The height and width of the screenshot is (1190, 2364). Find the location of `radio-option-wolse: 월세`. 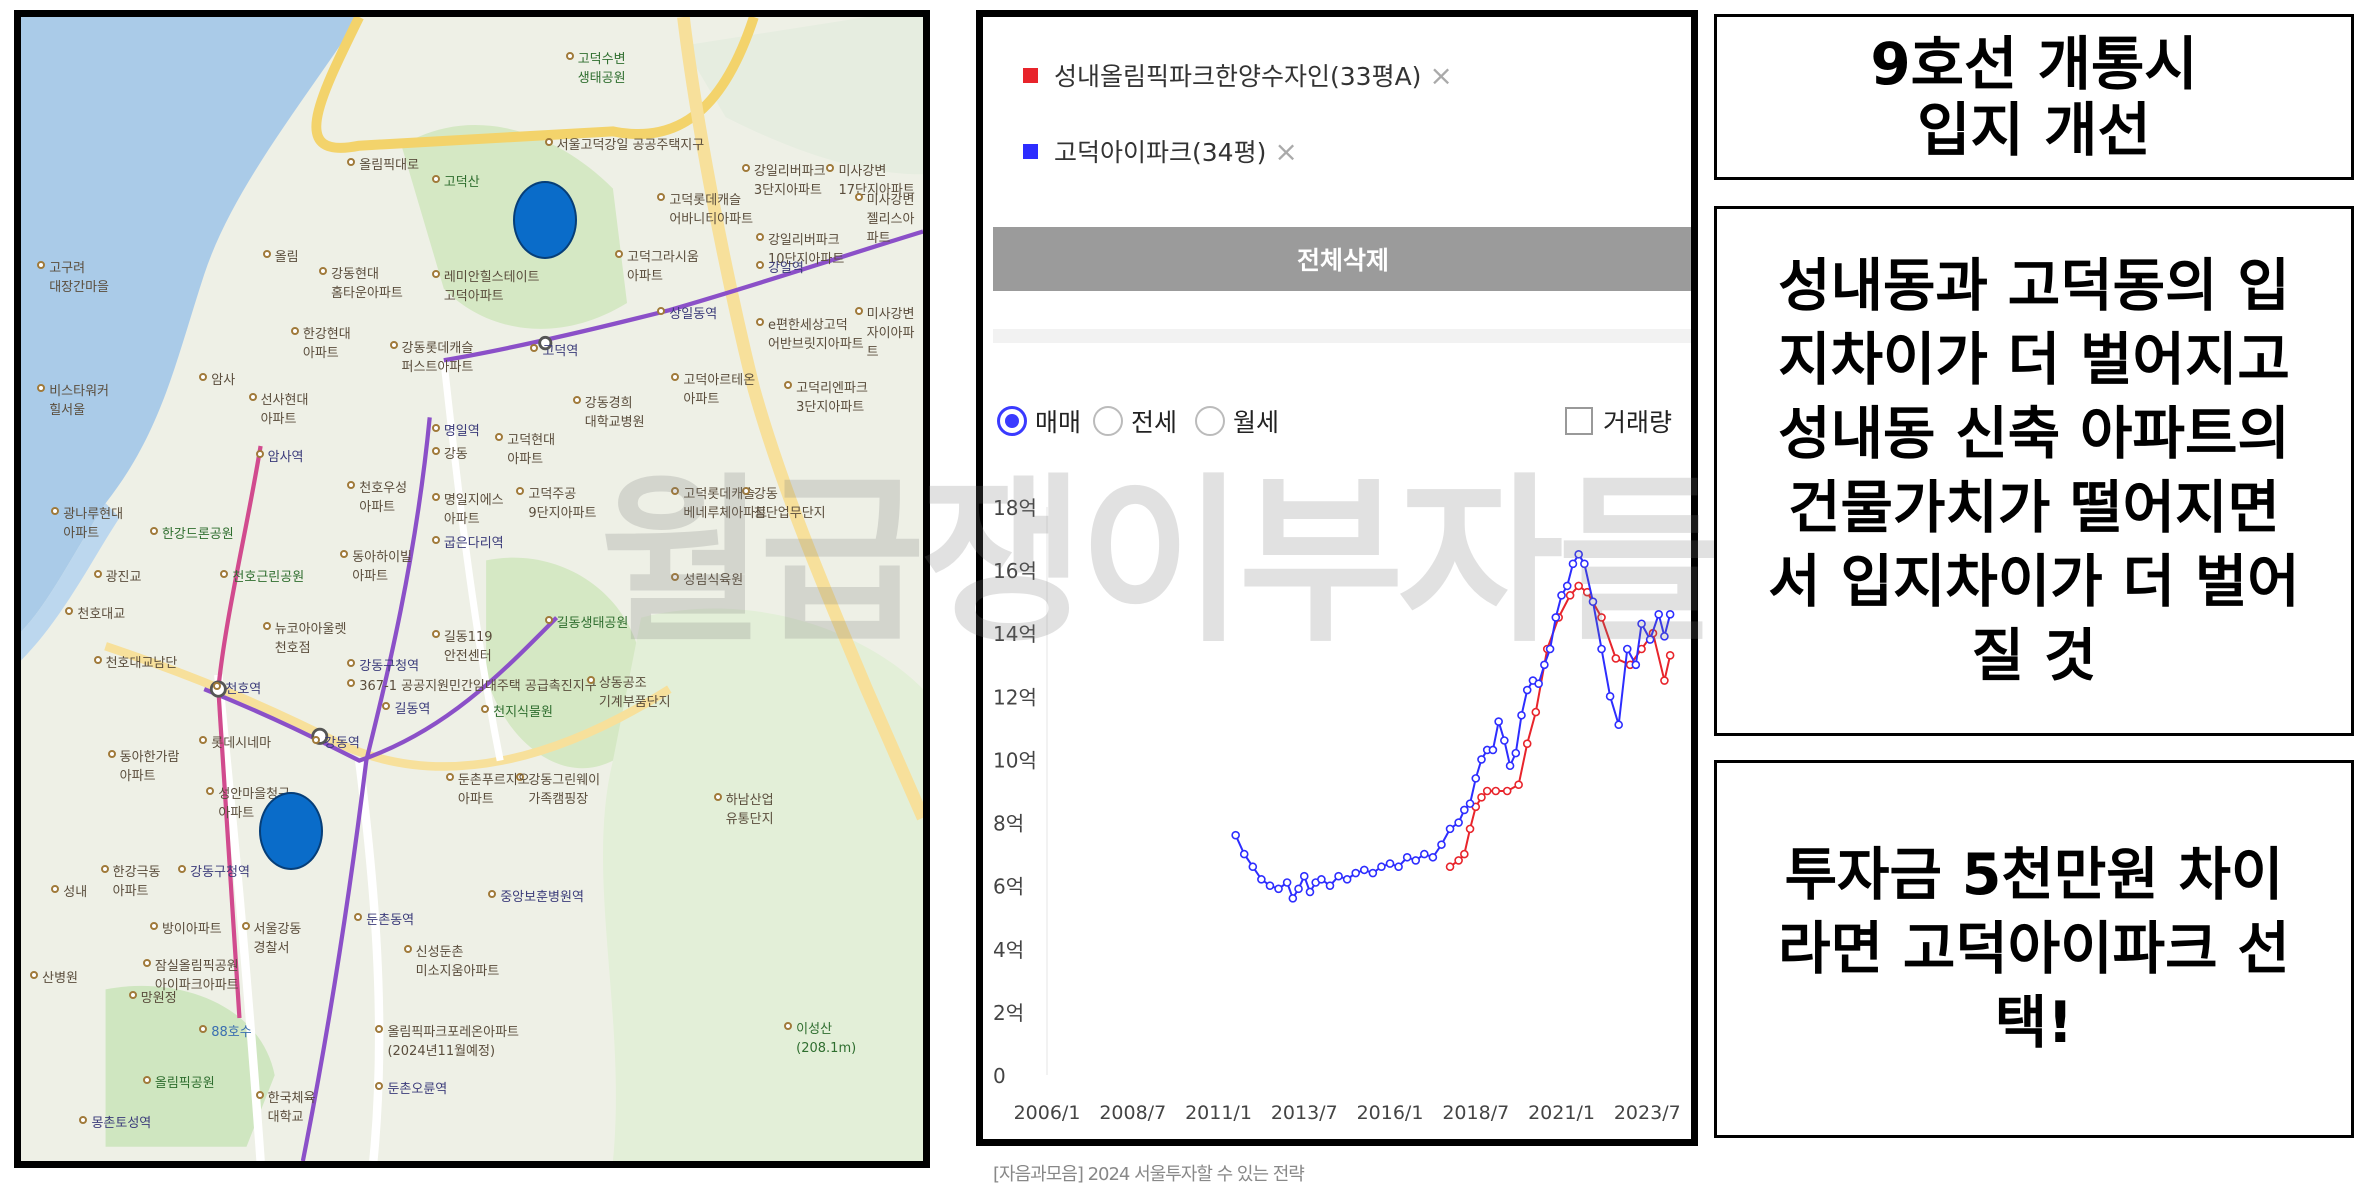

radio-option-wolse: 월세 is located at coordinates (1237, 421).